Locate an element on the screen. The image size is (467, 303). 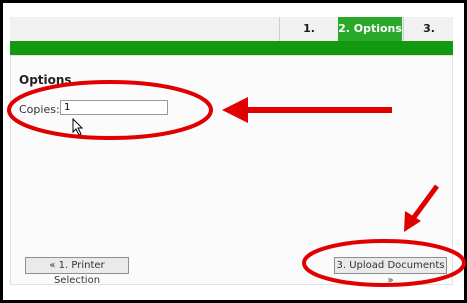
tab-options: 2. Options is located at coordinates (370, 29).